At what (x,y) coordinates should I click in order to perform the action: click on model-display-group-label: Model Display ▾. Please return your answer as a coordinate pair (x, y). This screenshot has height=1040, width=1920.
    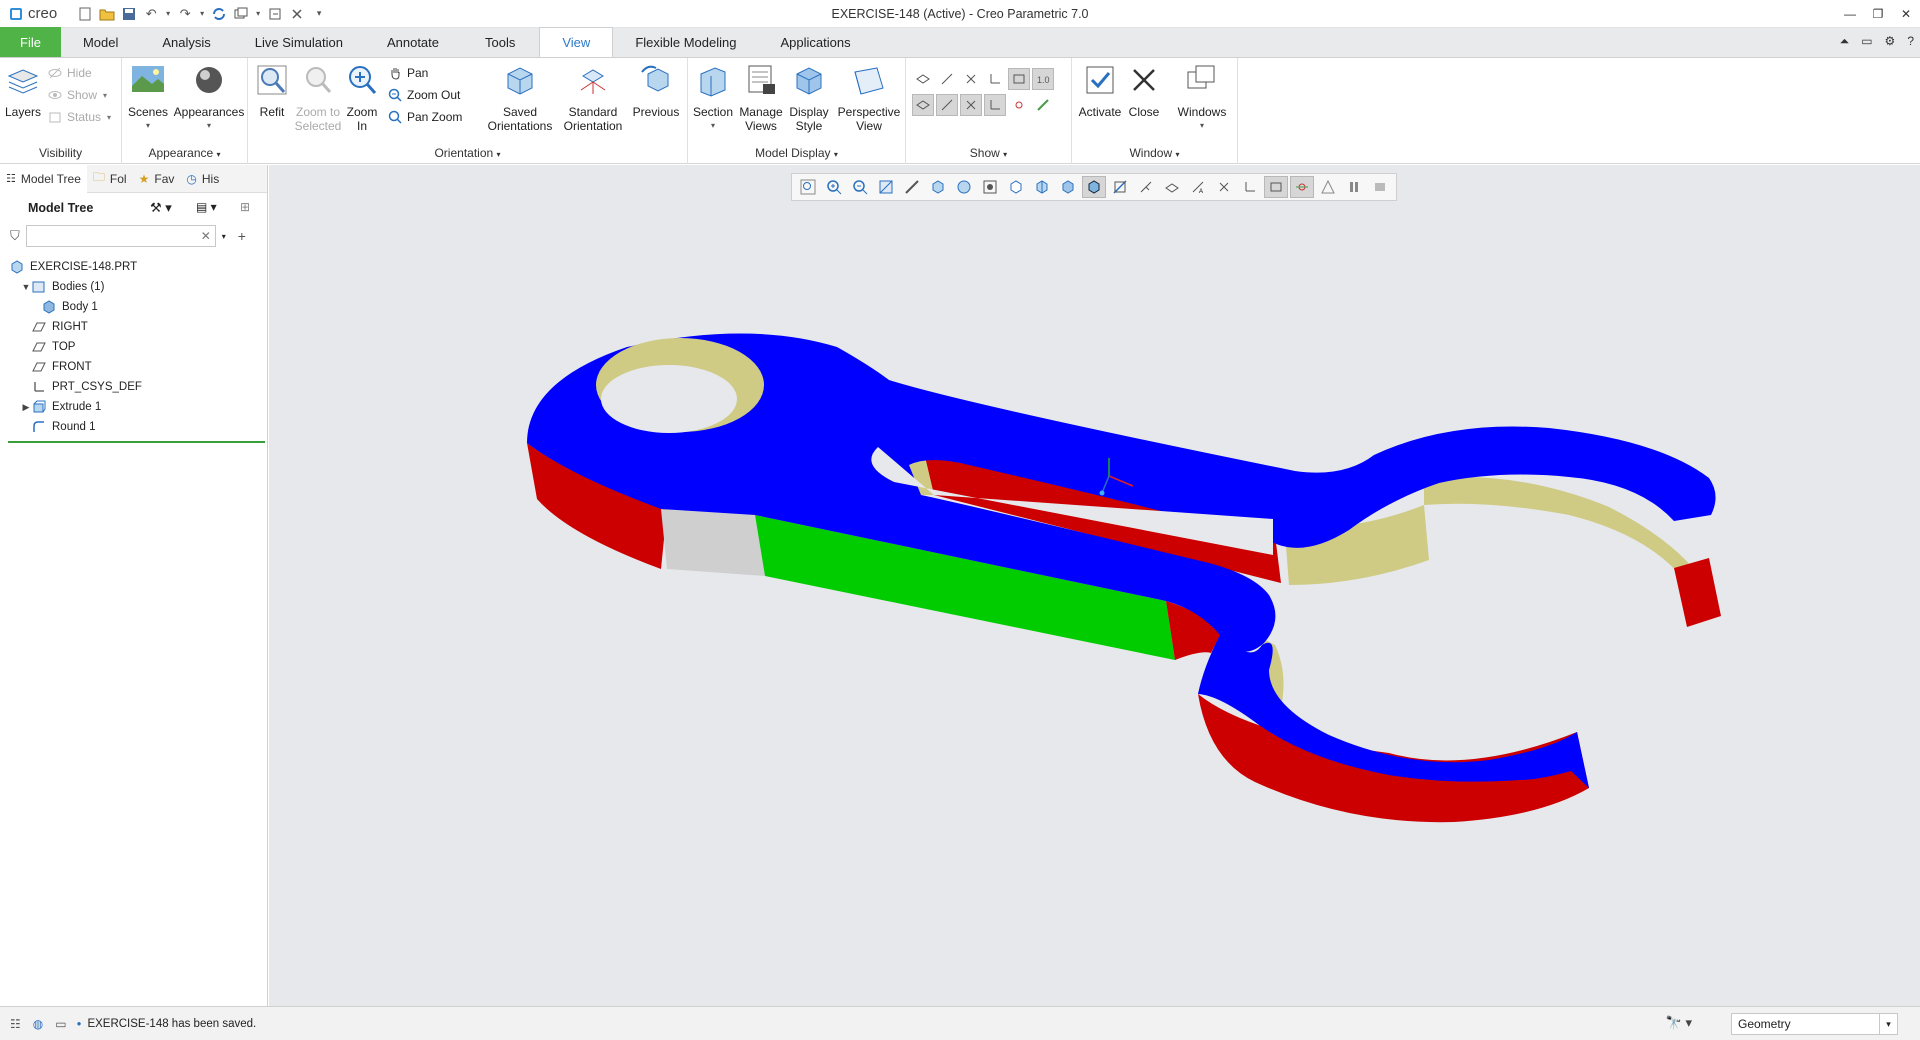
    Looking at the image, I should click on (796, 153).